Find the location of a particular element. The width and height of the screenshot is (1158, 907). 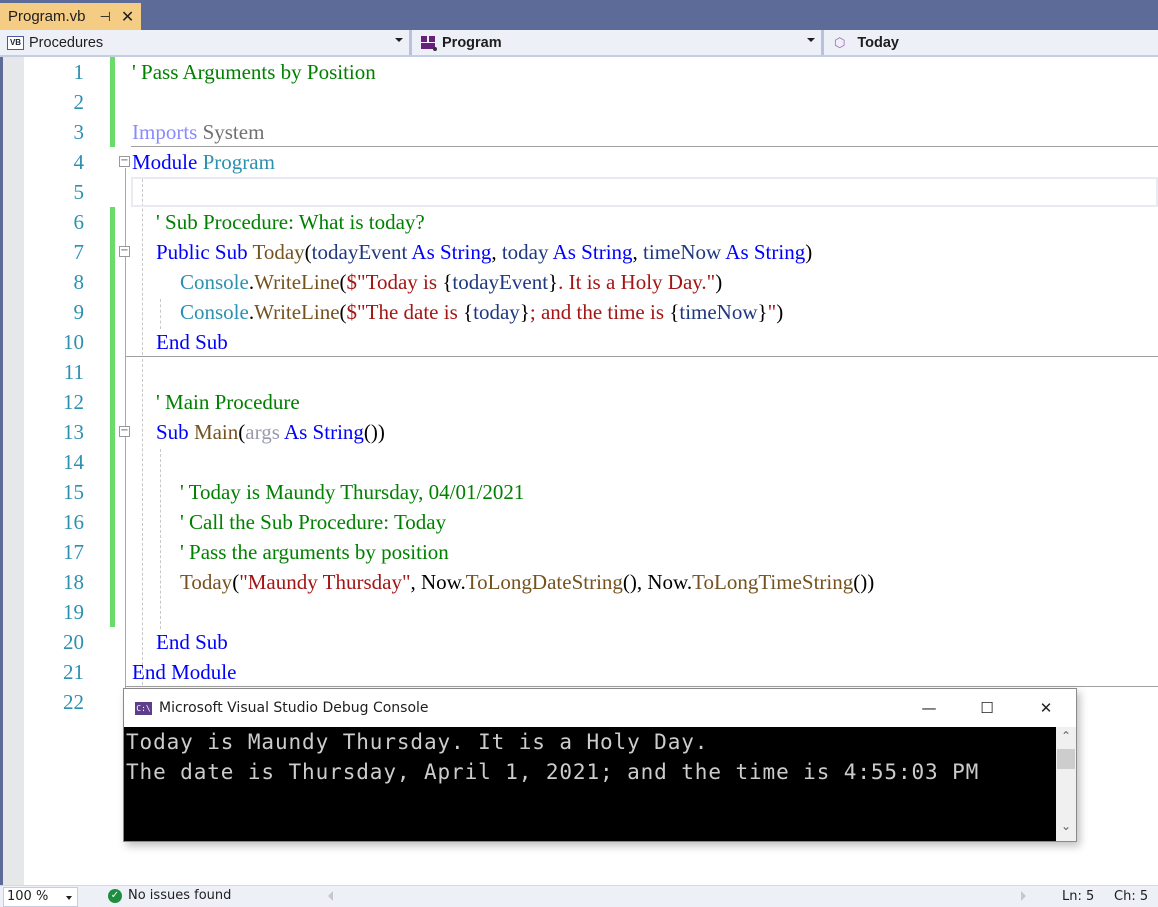

console-scrollbar: ⌃ ⌄ is located at coordinates (1066, 784).